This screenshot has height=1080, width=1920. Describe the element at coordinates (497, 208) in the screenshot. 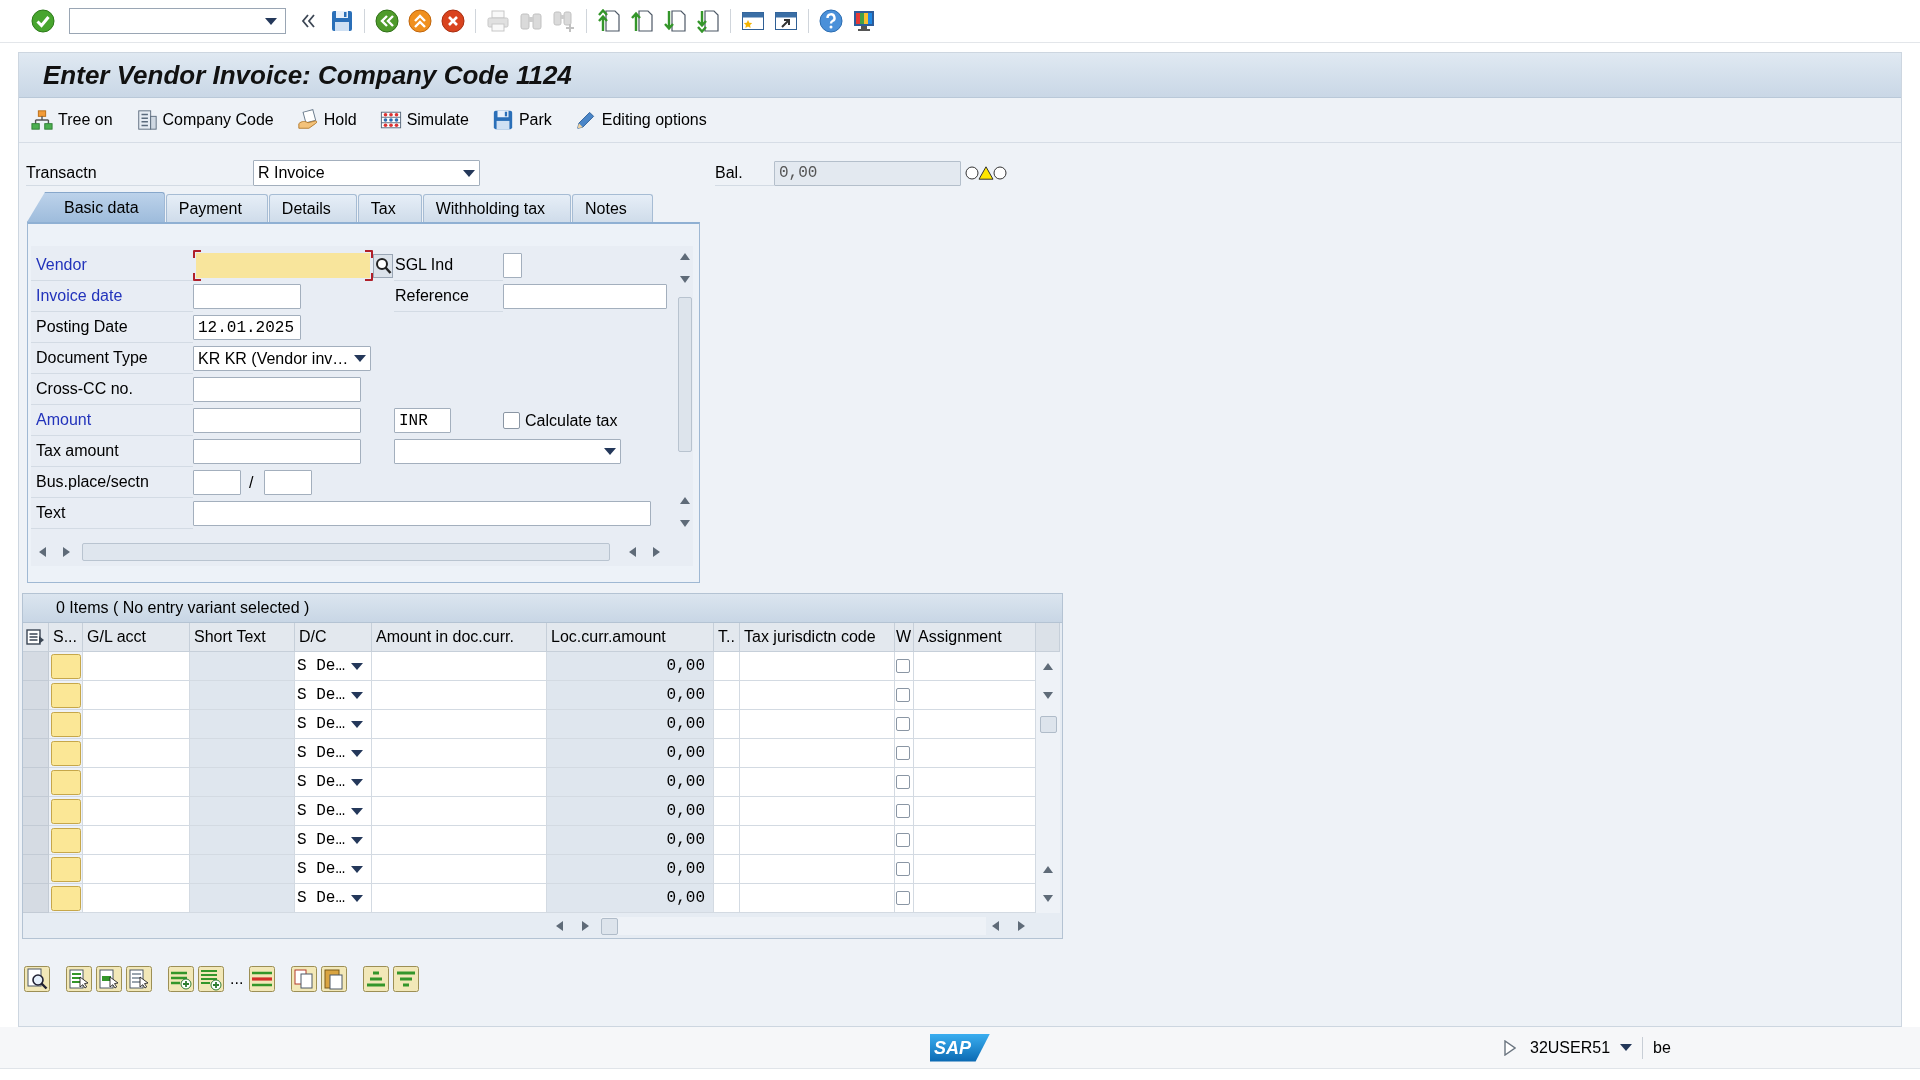

I see `tab: Withholding tax` at that location.